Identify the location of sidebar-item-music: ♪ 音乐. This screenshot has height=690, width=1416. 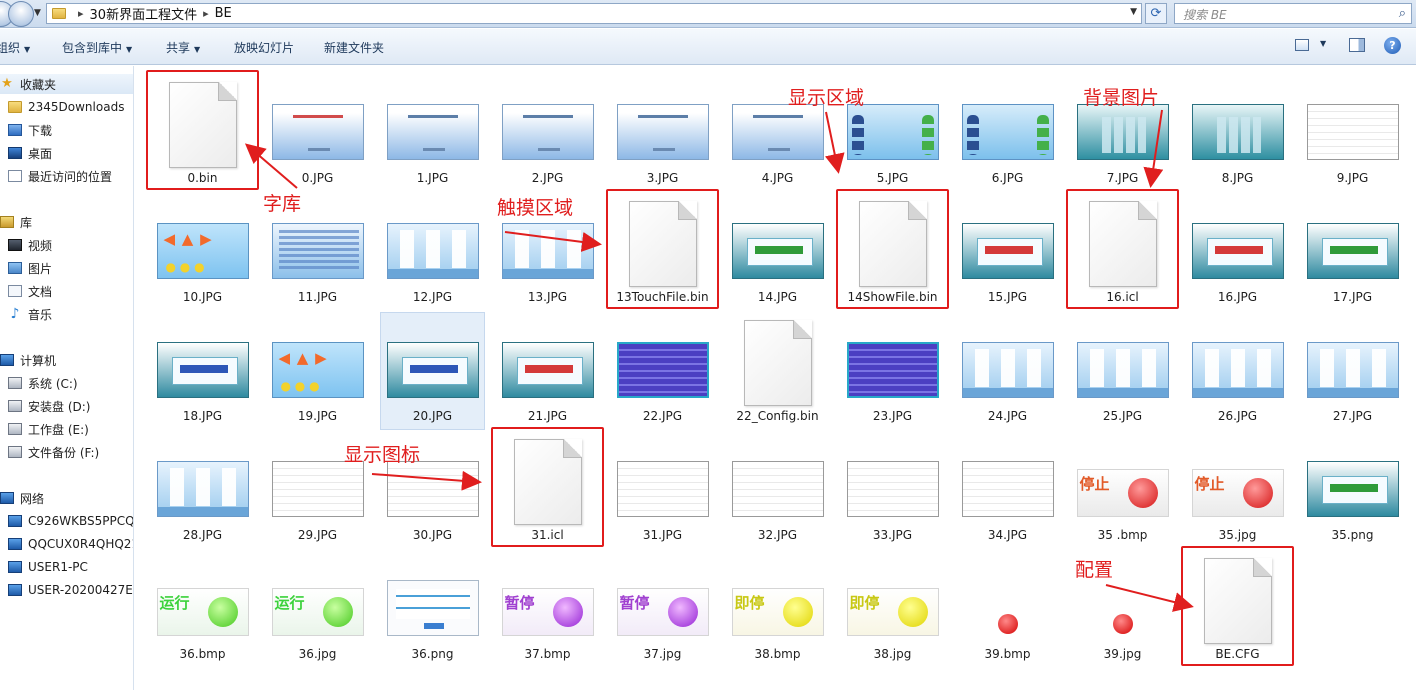
(70, 314).